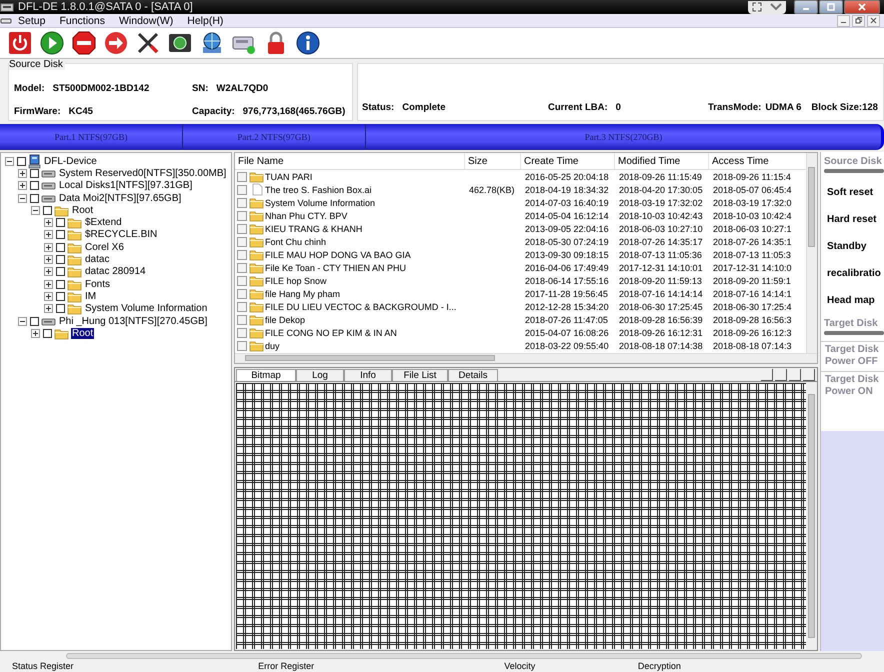 The image size is (884, 672). What do you see at coordinates (568, 161) in the screenshot?
I see `column-header: Create Time` at bounding box center [568, 161].